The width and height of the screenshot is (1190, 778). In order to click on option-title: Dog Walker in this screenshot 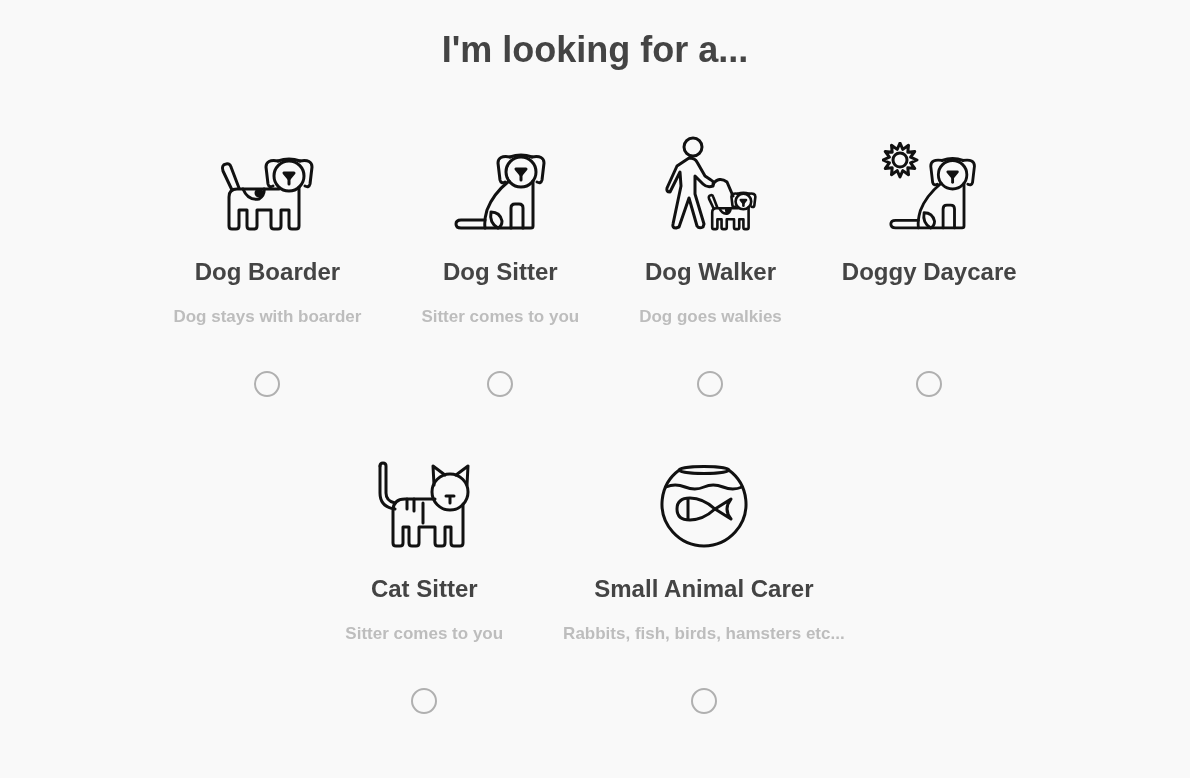, I will do `click(710, 272)`.